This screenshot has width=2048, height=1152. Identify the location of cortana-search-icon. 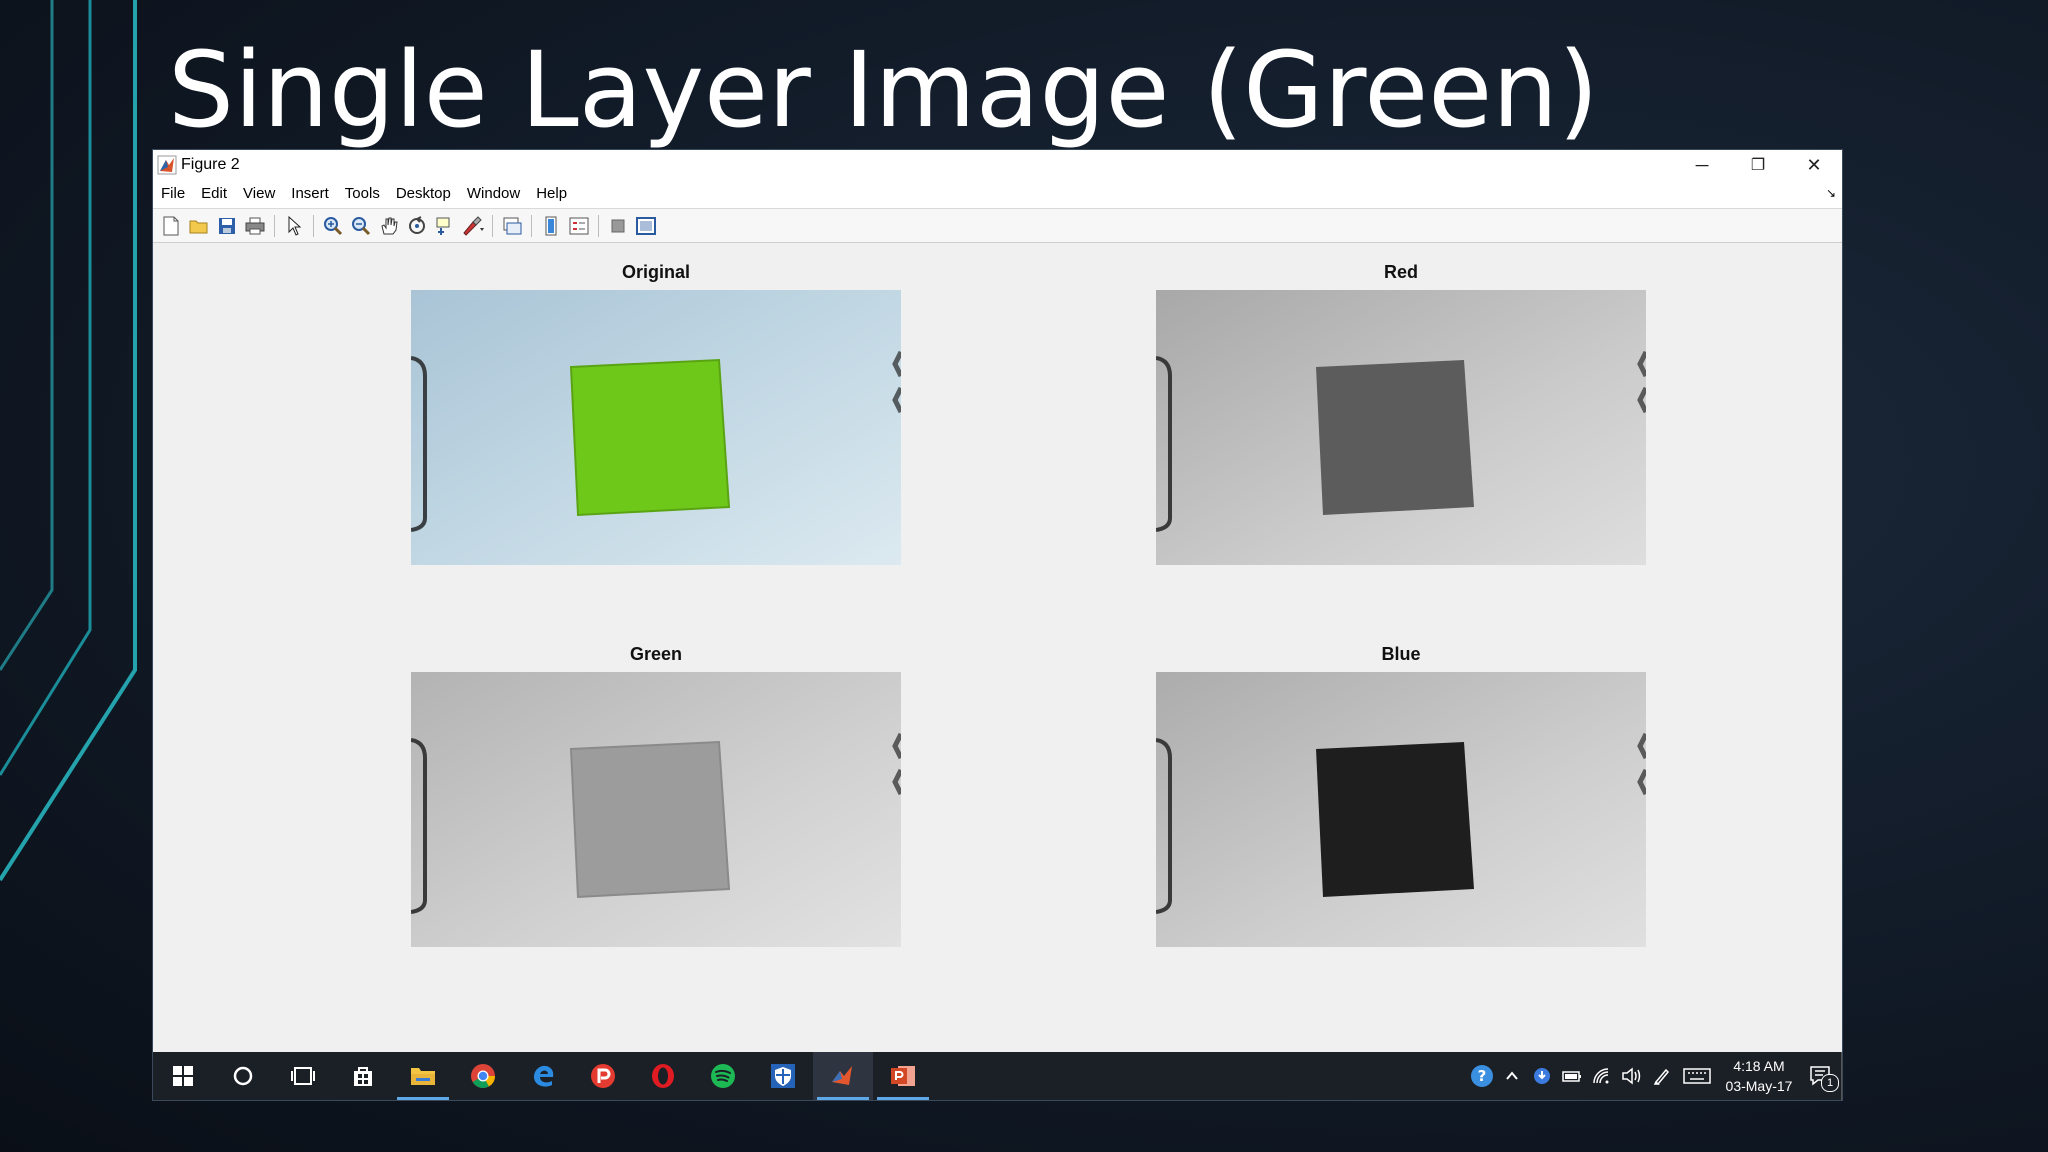
(243, 1076).